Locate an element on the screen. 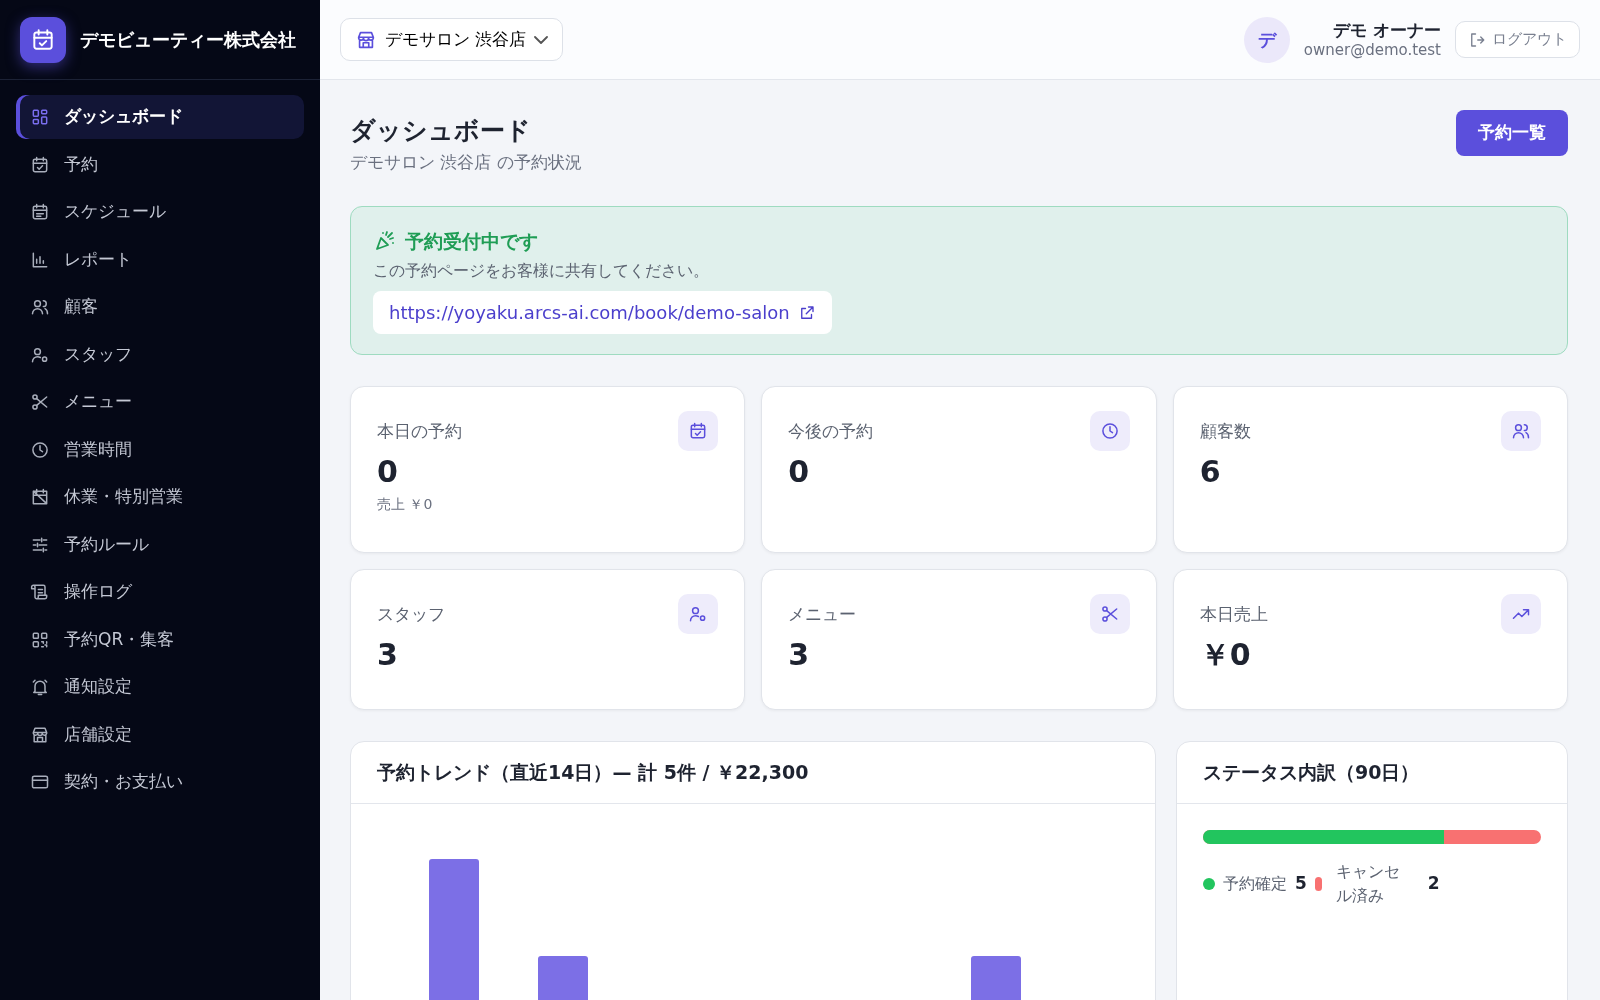 This screenshot has width=1600, height=1000. page-subtitle: デモサロン 渋谷店 の予約状況 is located at coordinates (466, 162).